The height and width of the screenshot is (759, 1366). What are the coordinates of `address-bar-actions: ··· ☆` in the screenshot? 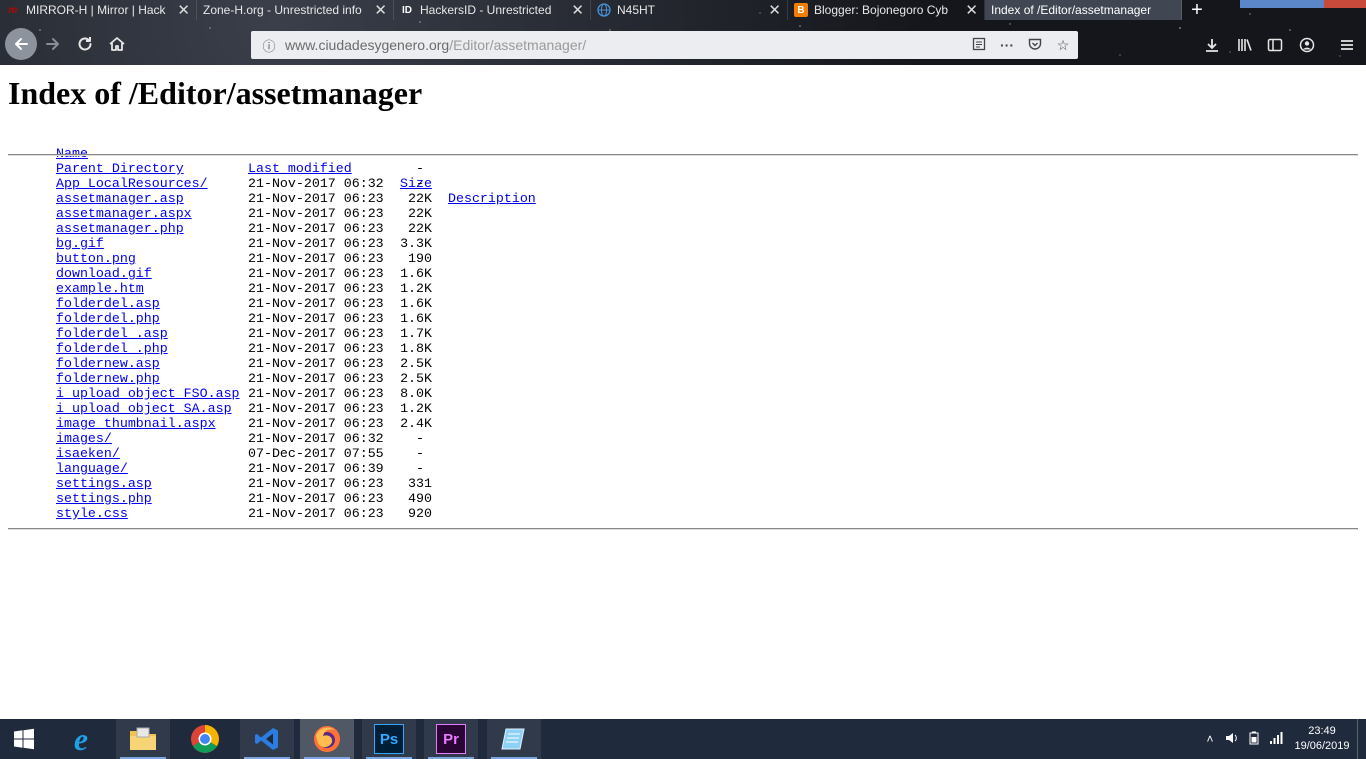 It's located at (1021, 45).